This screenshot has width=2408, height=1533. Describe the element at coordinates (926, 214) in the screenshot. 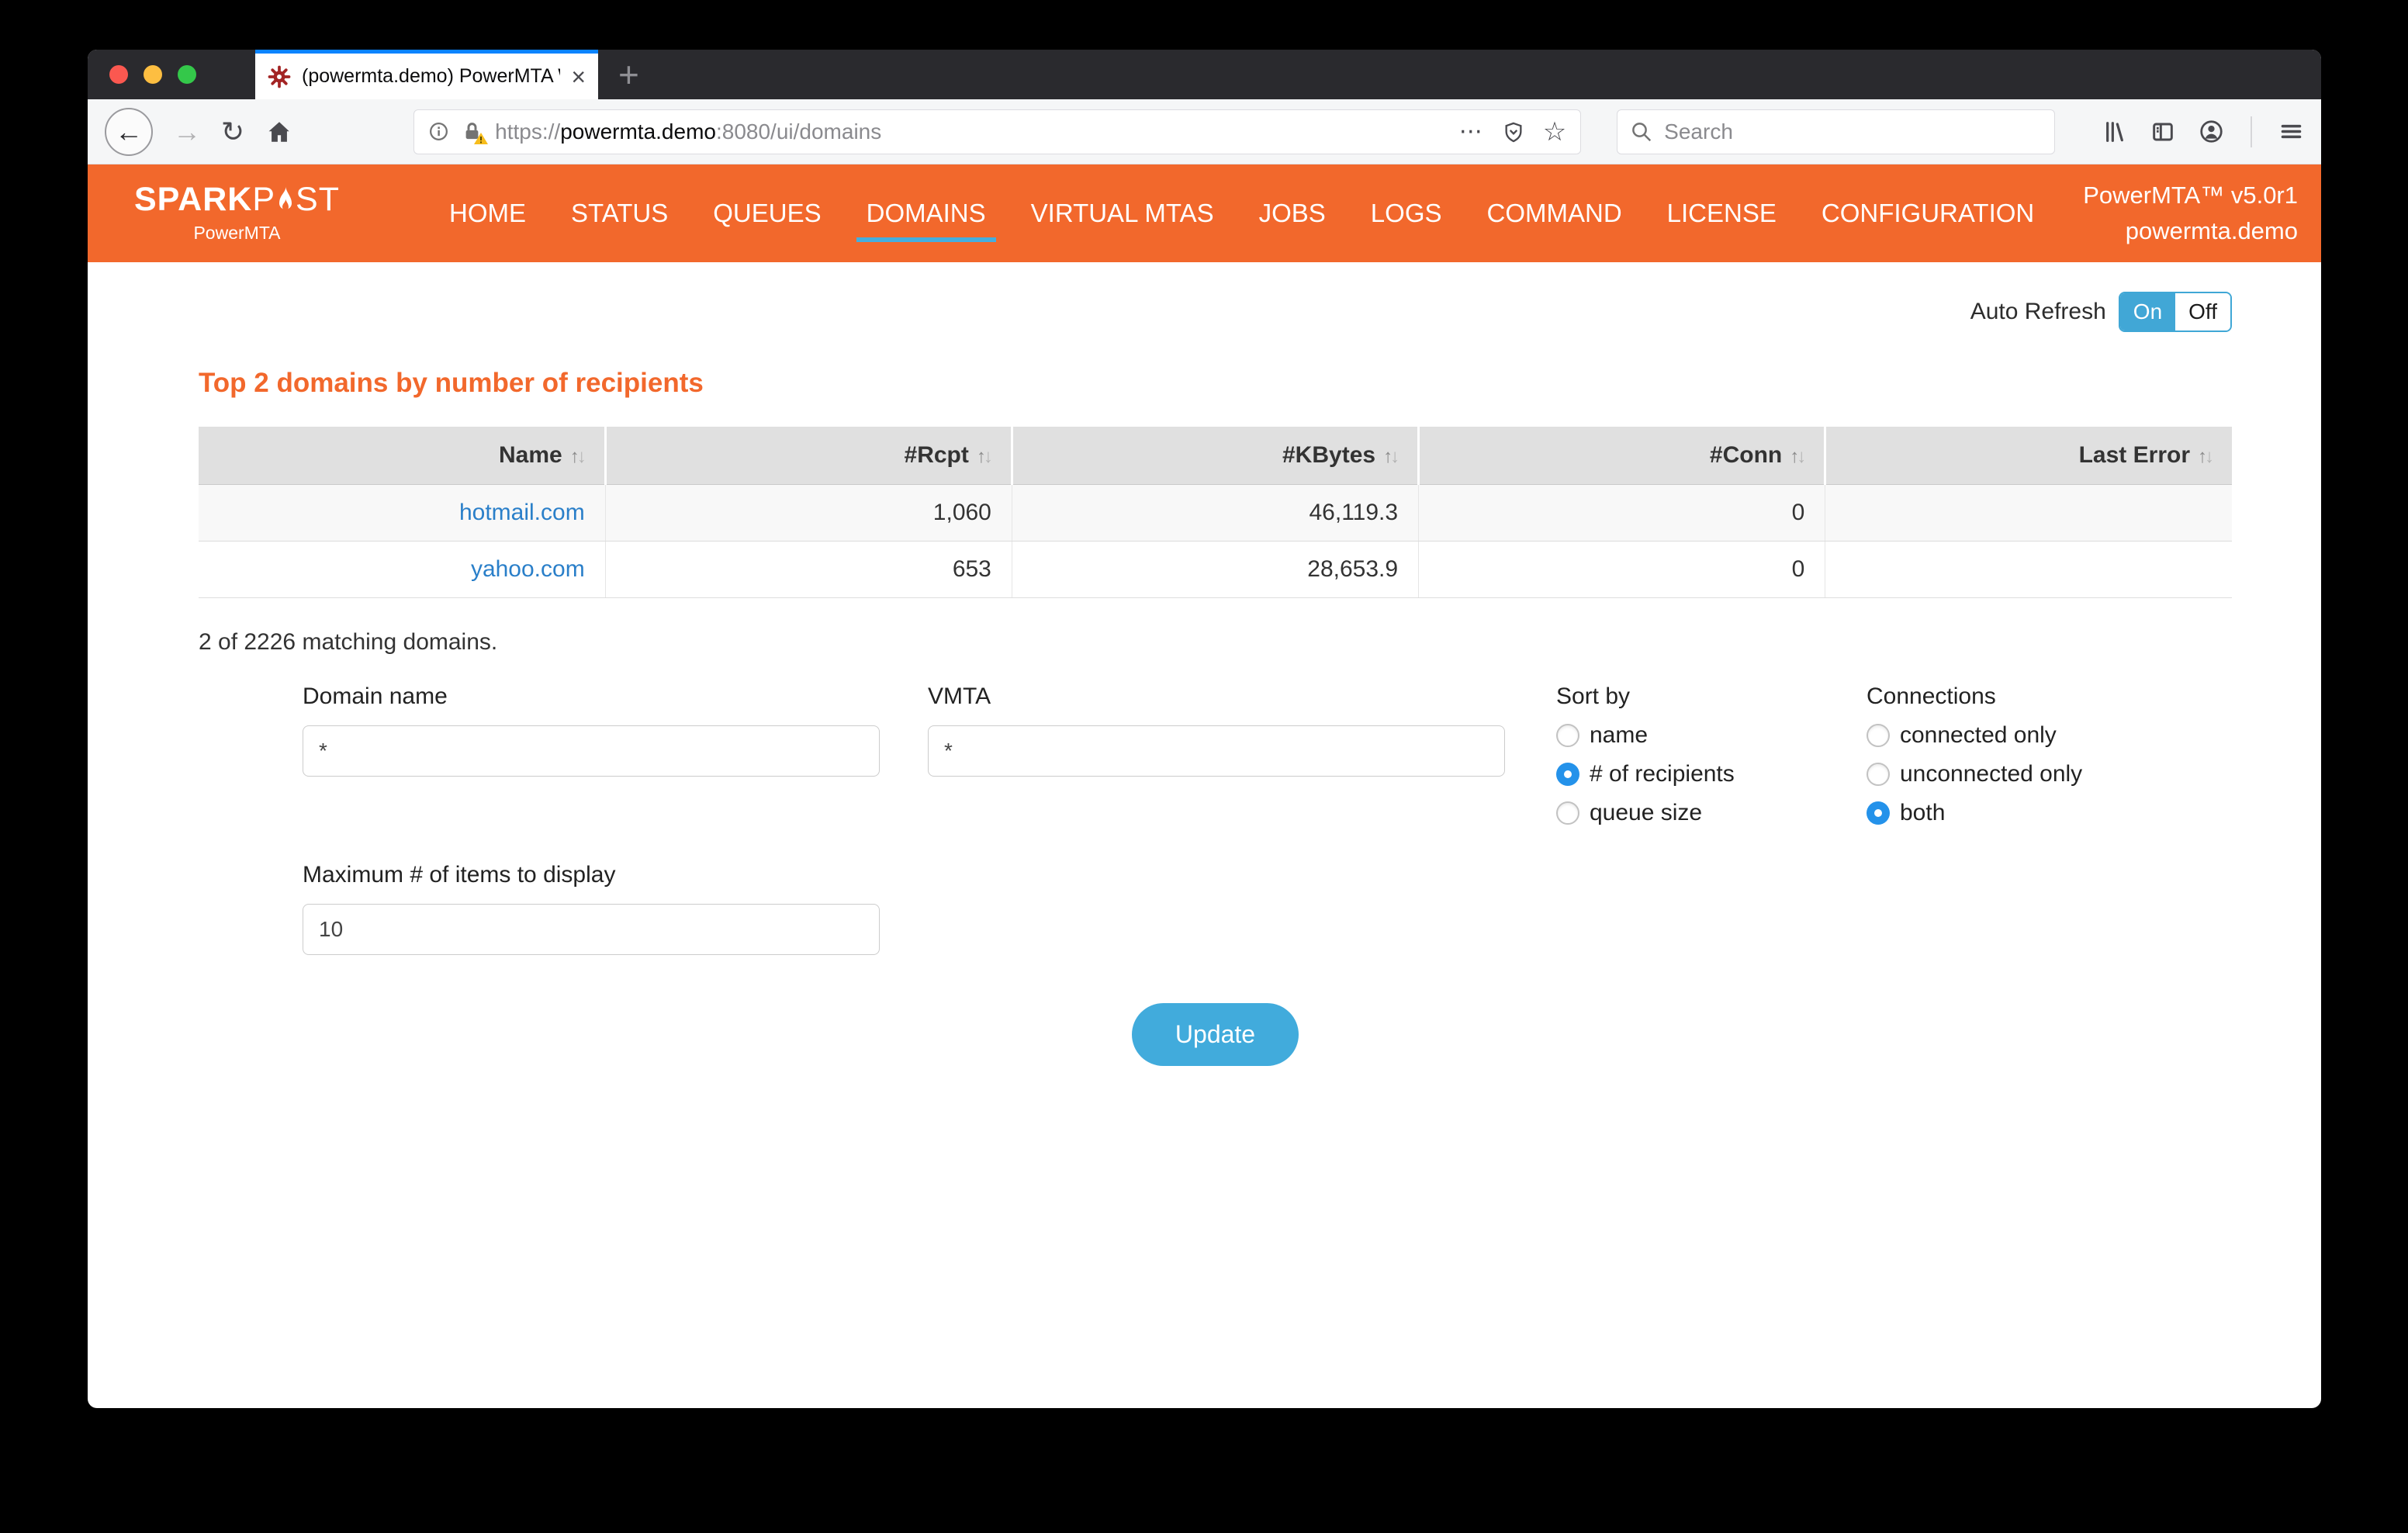

I see `nav-item-domains: DOMAINS` at that location.